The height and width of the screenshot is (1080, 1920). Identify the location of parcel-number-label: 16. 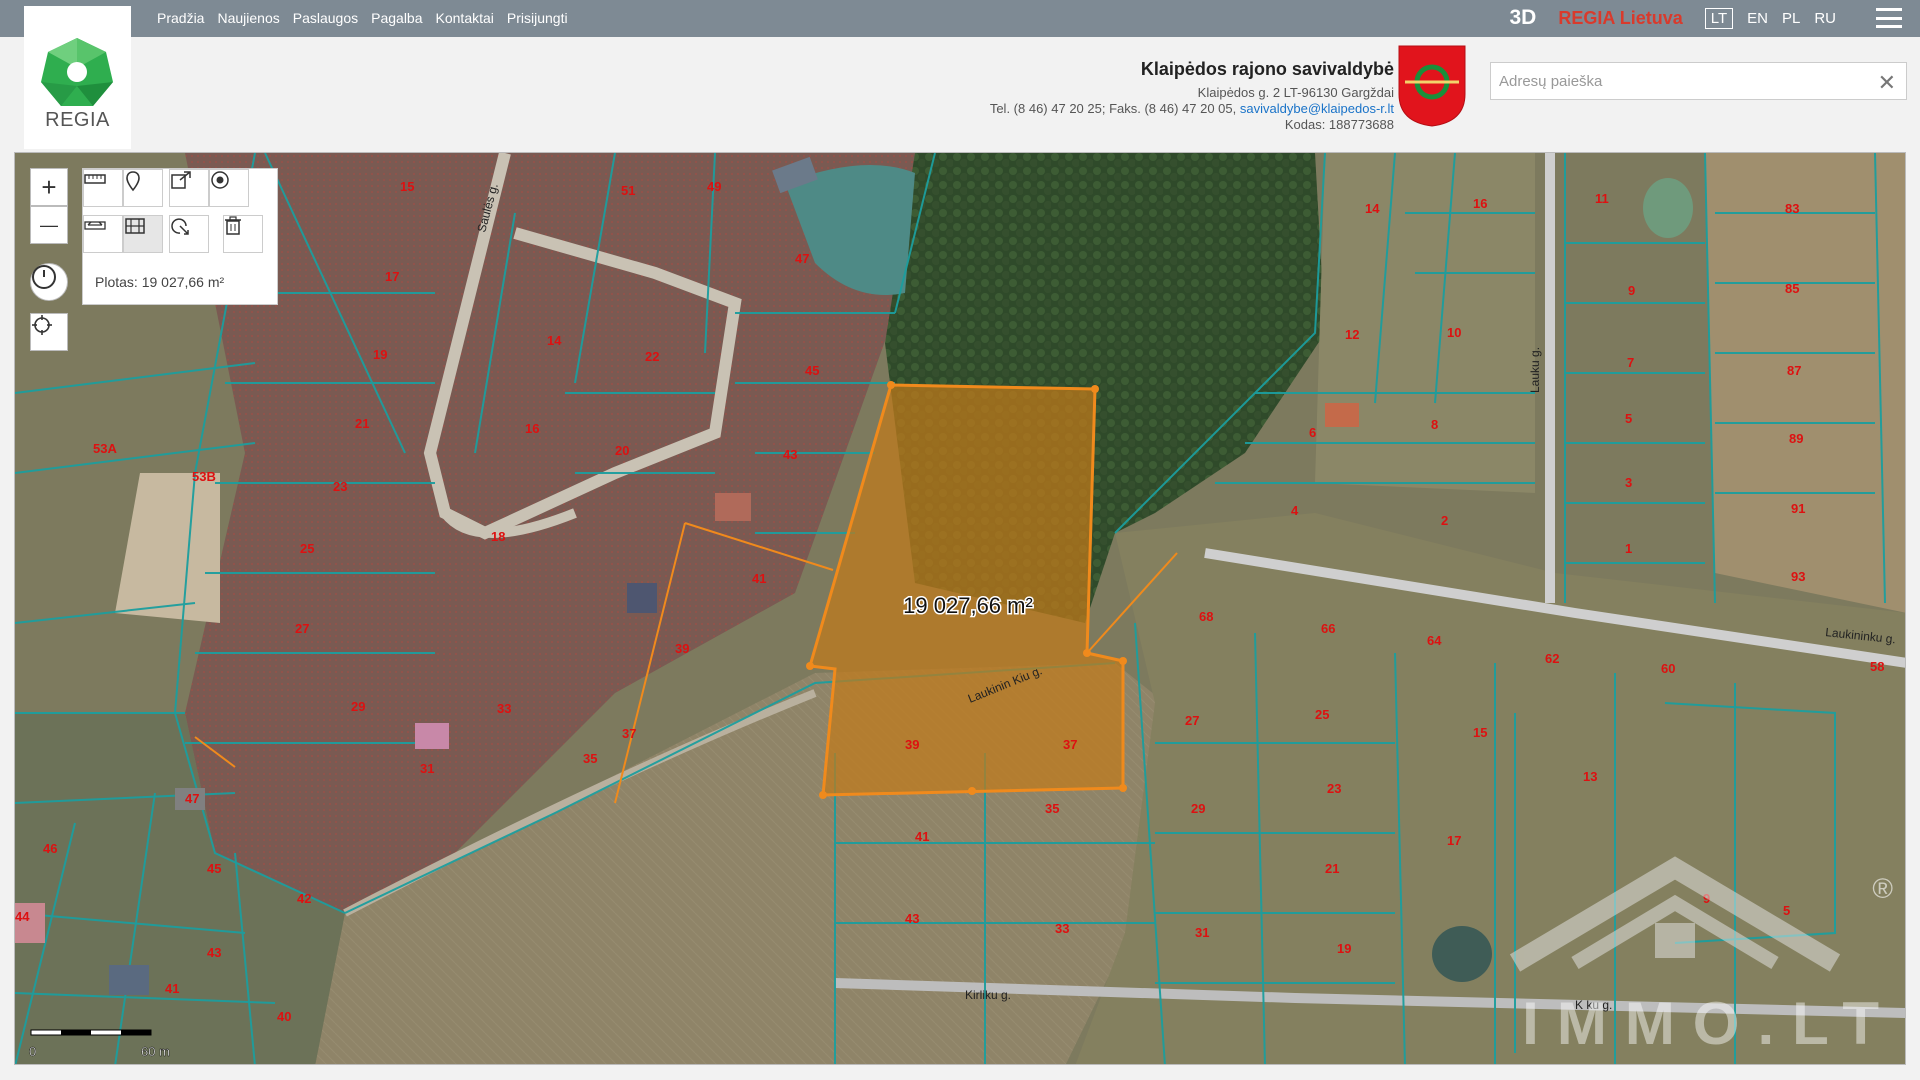
(1480, 203).